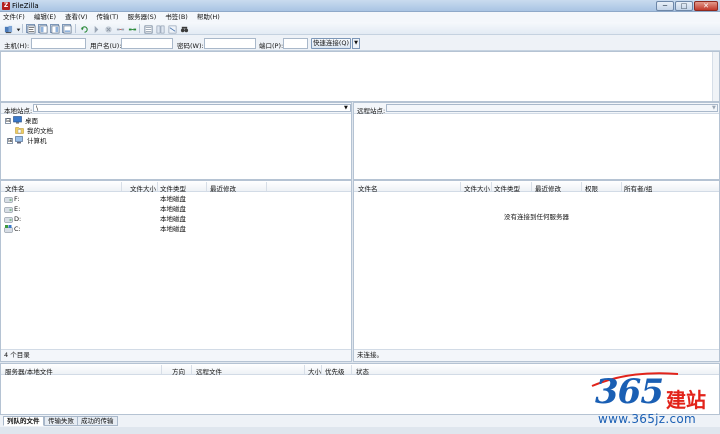 The height and width of the screenshot is (434, 720). Describe the element at coordinates (25, 6) in the screenshot. I see `window-title: FileZilla` at that location.